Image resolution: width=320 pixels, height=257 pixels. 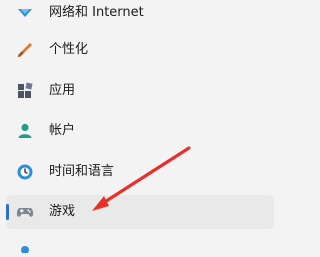 What do you see at coordinates (140, 50) in the screenshot?
I see `sidebar-item-personalization: 个性化` at bounding box center [140, 50].